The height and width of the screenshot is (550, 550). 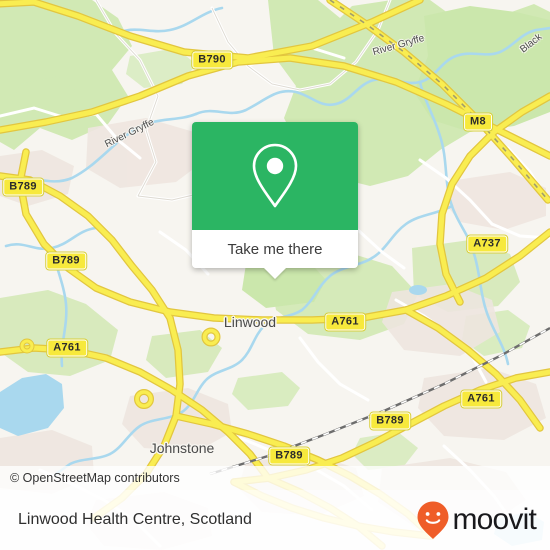 I want to click on place-label-linwood: Linwood, so click(x=250, y=322).